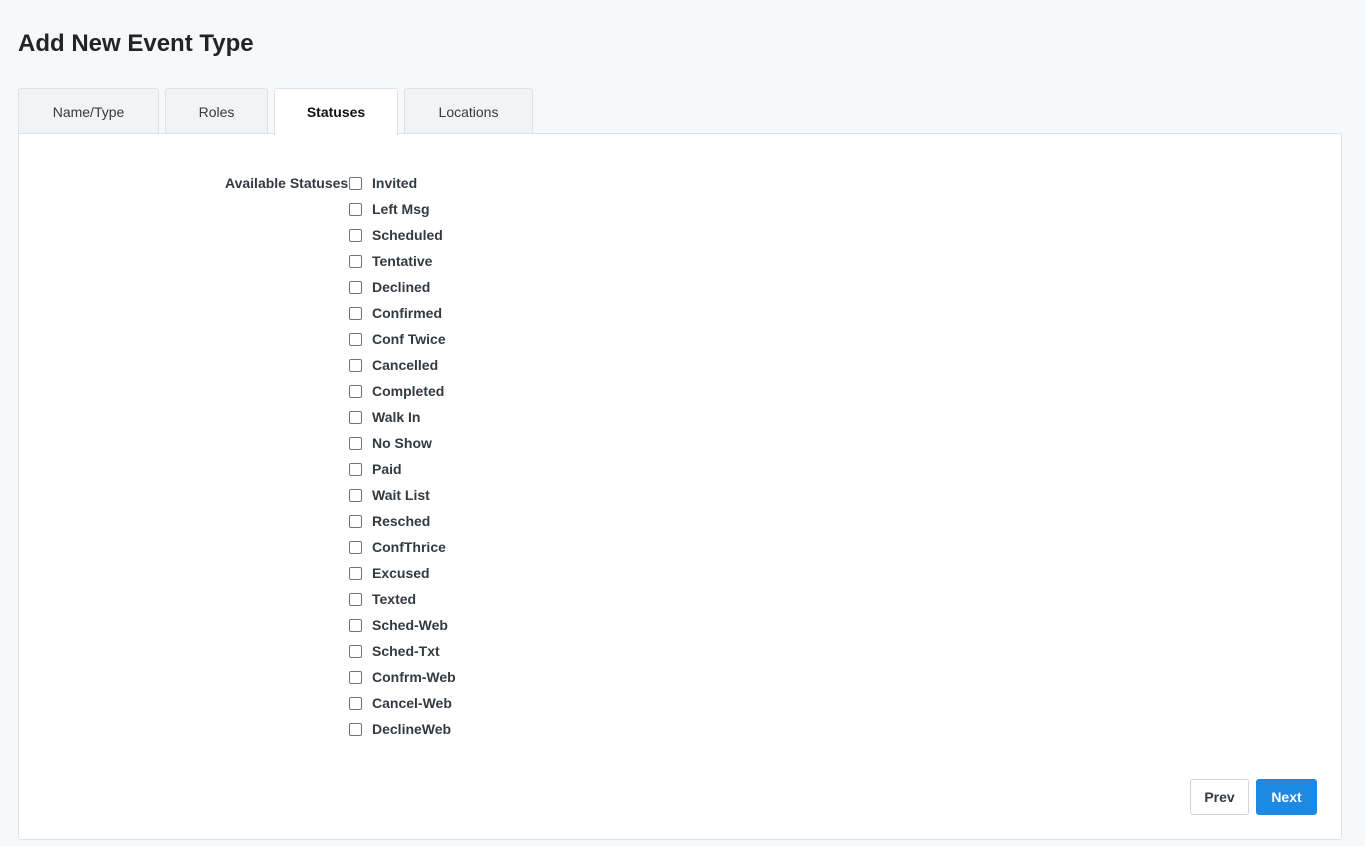 This screenshot has width=1365, height=846. I want to click on available-statuses-label: Available Statuses, so click(287, 183).